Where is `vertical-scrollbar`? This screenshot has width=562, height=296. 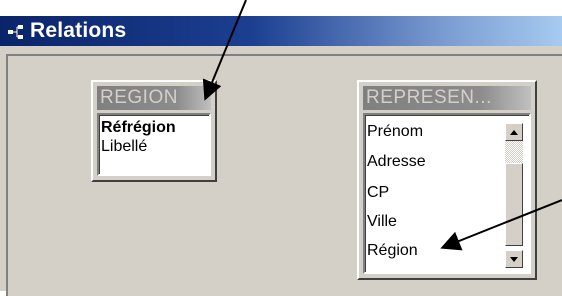
vertical-scrollbar is located at coordinates (514, 195).